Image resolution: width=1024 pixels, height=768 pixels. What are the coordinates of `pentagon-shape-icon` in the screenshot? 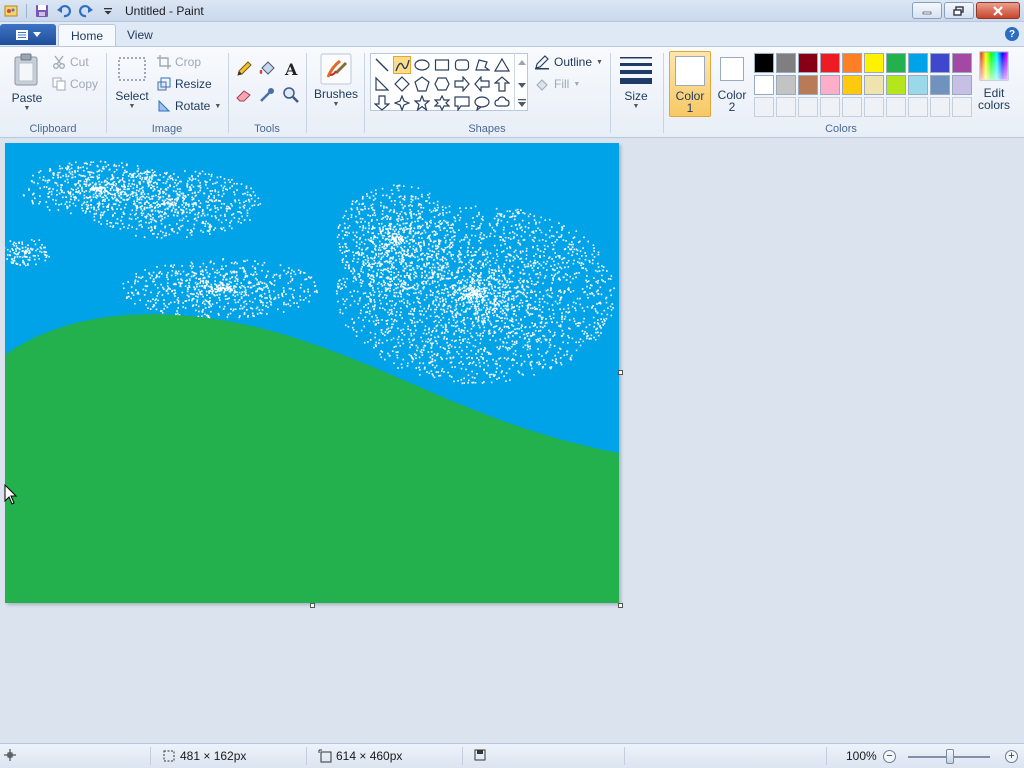 It's located at (422, 84).